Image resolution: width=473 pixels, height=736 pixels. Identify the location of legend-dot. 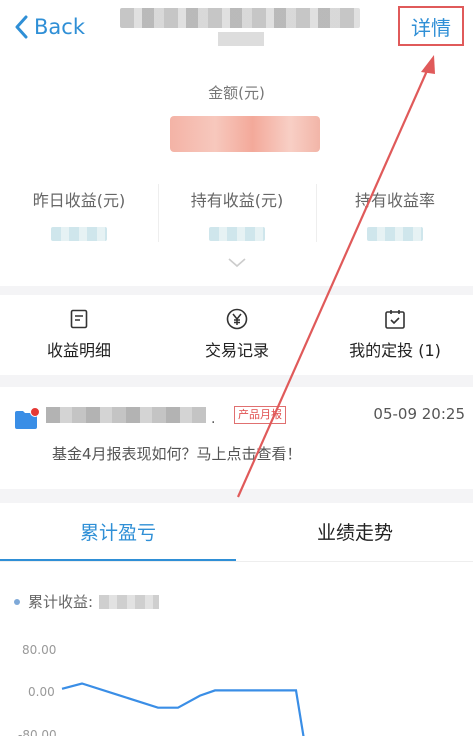
(17, 601).